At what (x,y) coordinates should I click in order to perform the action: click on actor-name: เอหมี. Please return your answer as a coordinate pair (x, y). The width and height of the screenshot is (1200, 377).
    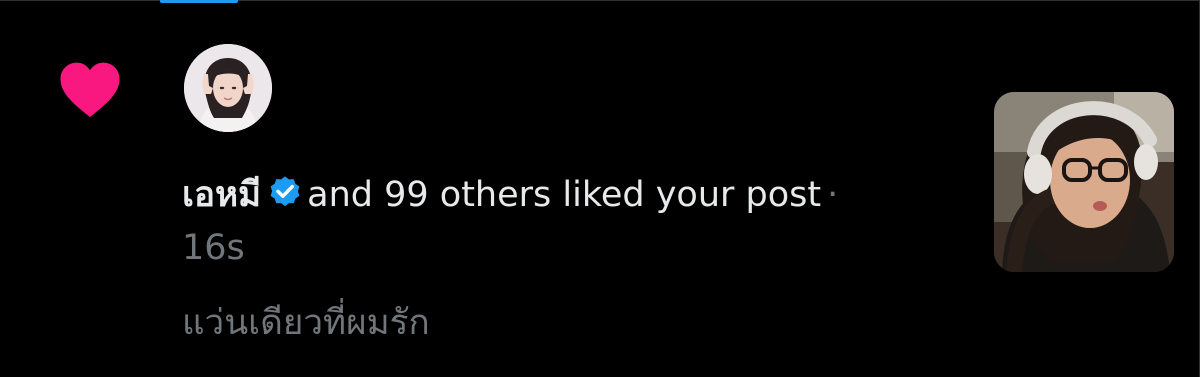
    Looking at the image, I should click on (221, 195).